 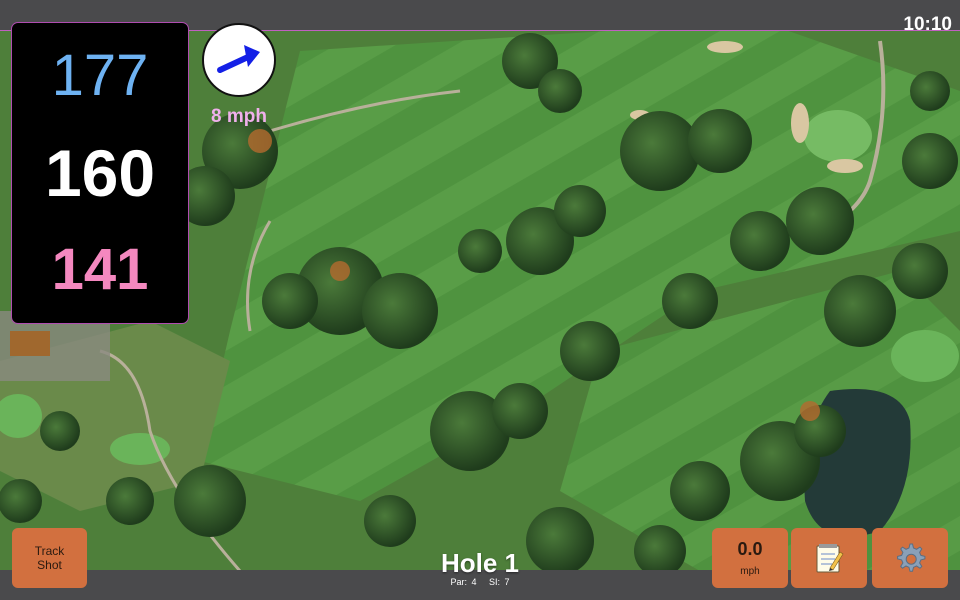 I want to click on speed-button: 0.0 mph, so click(x=750, y=558).